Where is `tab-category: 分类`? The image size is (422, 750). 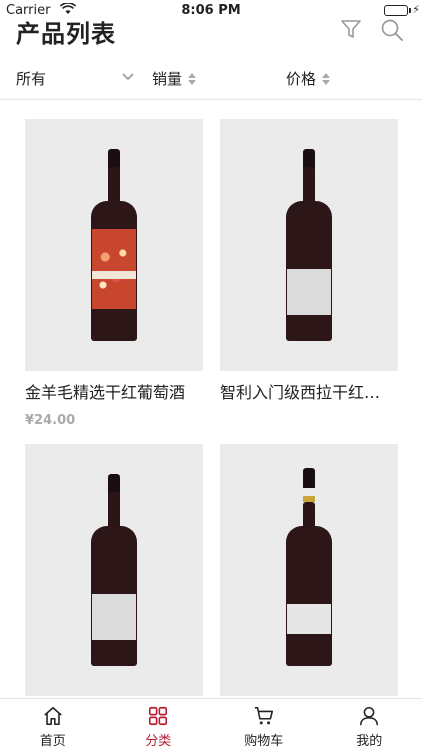
tab-category: 分类 is located at coordinates (159, 724).